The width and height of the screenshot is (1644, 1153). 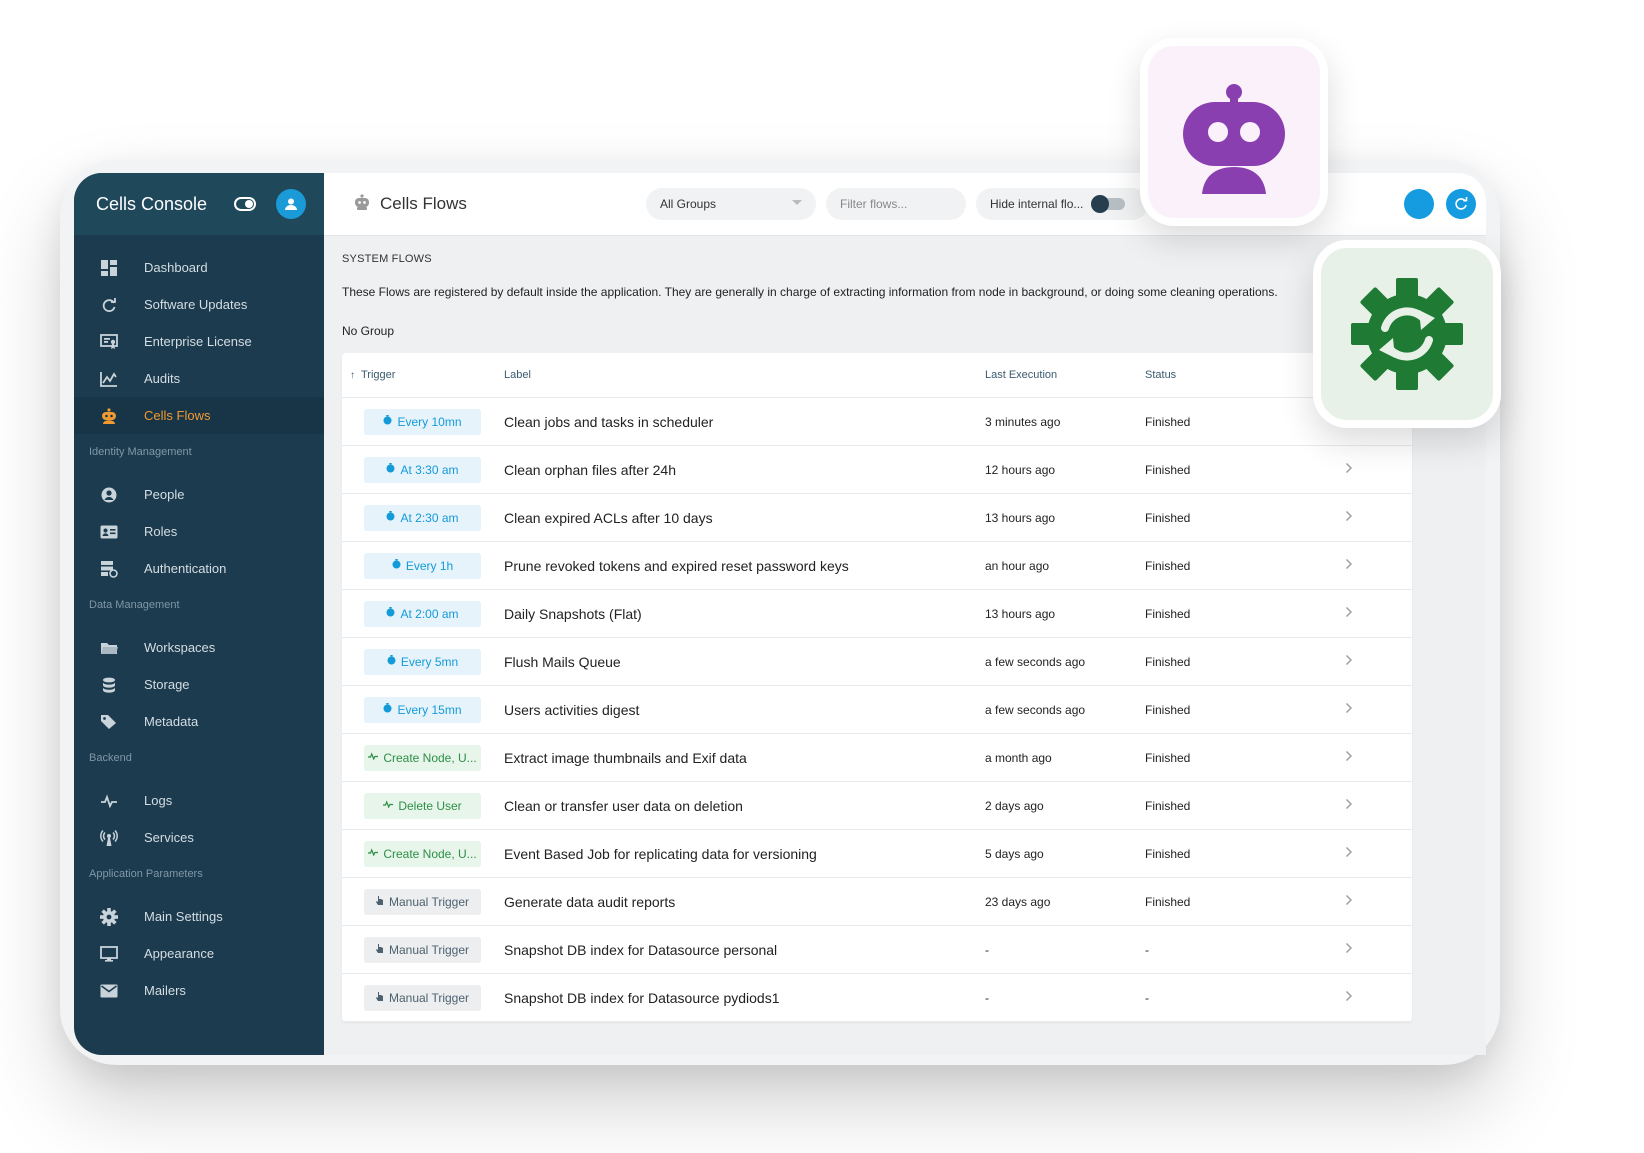 I want to click on trigger-chip: Every 10mn, so click(x=422, y=421).